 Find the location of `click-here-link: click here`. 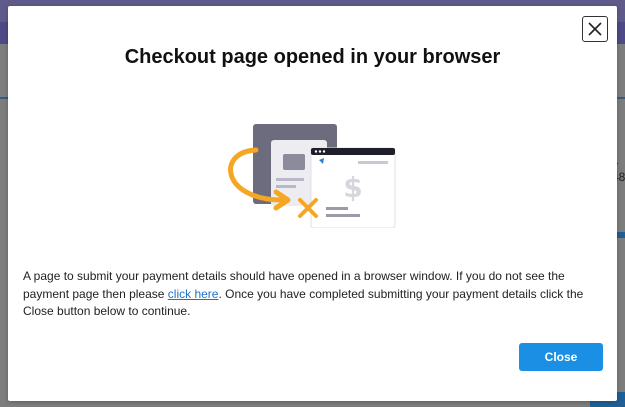

click-here-link: click here is located at coordinates (193, 294).